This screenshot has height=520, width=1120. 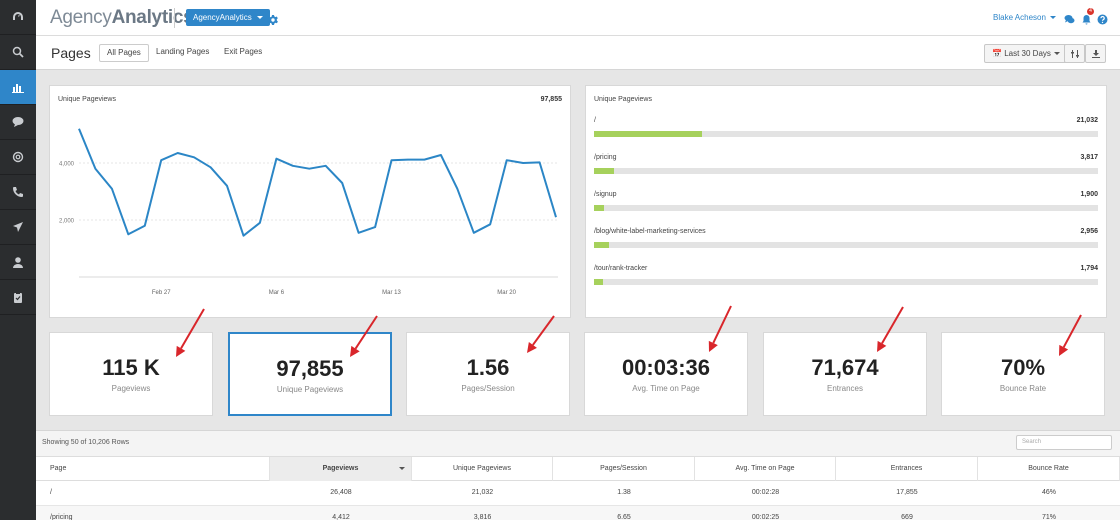 I want to click on stat-card-avg-time-on-page: 00:03:36 Avg. Time on Page, so click(x=666, y=374).